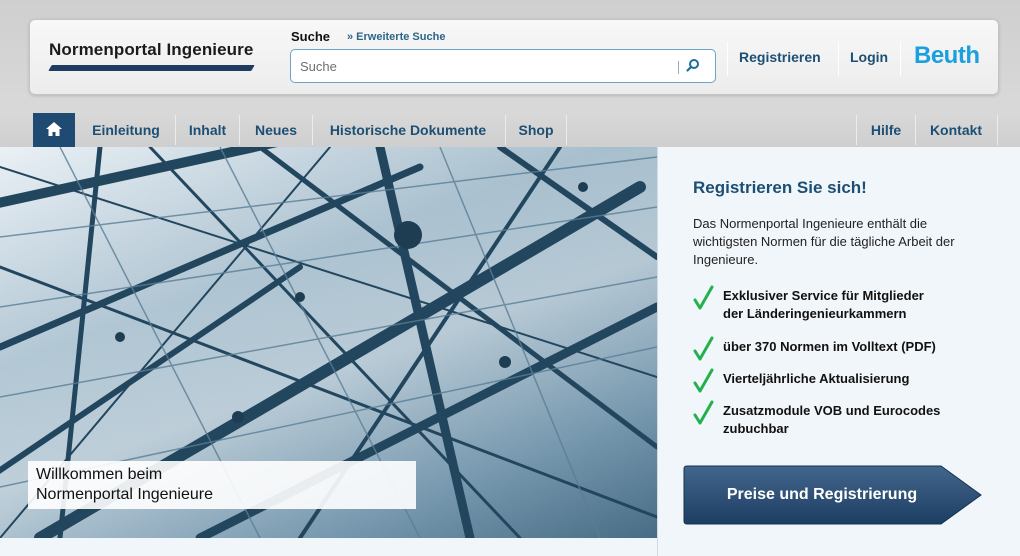  What do you see at coordinates (151, 68) in the screenshot?
I see `site-logo-bar` at bounding box center [151, 68].